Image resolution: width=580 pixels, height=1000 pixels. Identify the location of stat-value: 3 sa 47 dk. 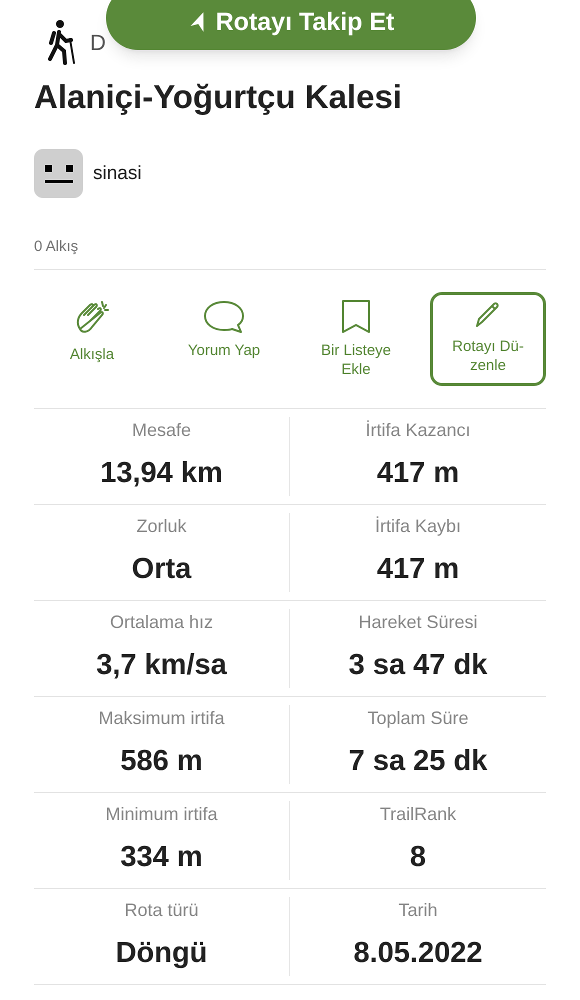
(418, 665).